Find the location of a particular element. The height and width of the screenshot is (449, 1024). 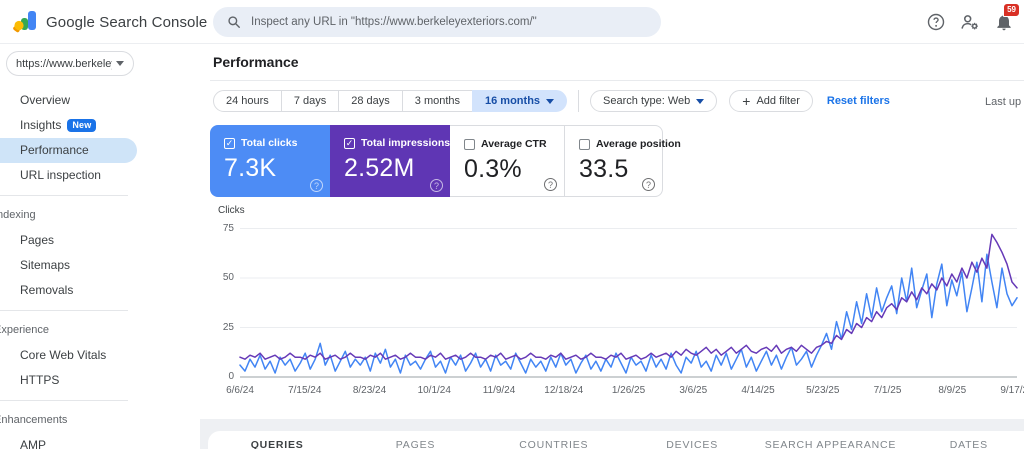

plus-icon: + is located at coordinates (746, 101).